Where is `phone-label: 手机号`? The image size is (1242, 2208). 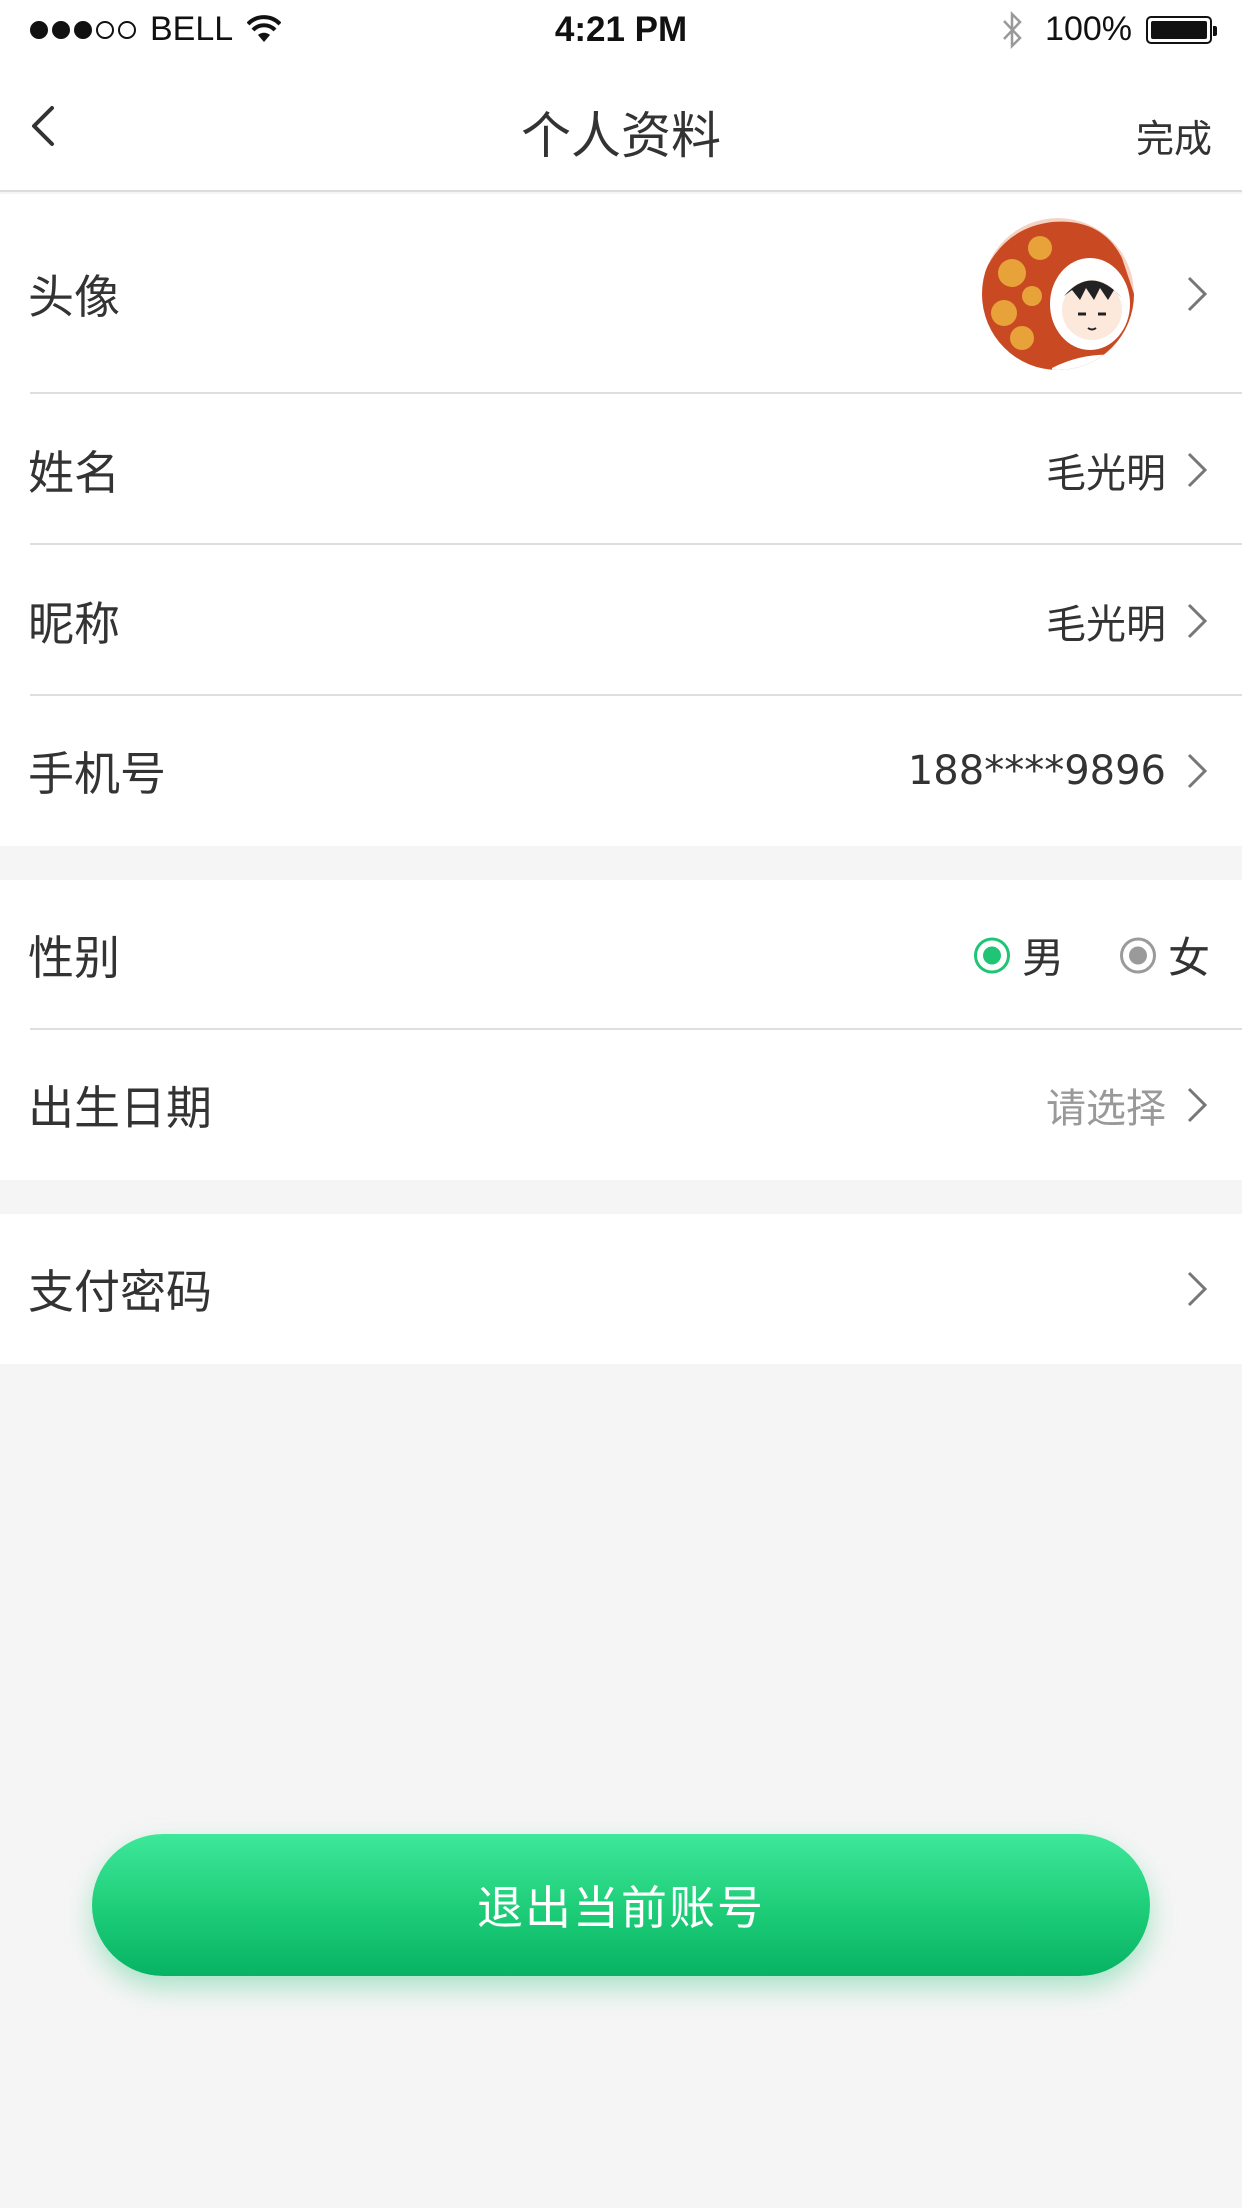
phone-label: 手机号 is located at coordinates (97, 774).